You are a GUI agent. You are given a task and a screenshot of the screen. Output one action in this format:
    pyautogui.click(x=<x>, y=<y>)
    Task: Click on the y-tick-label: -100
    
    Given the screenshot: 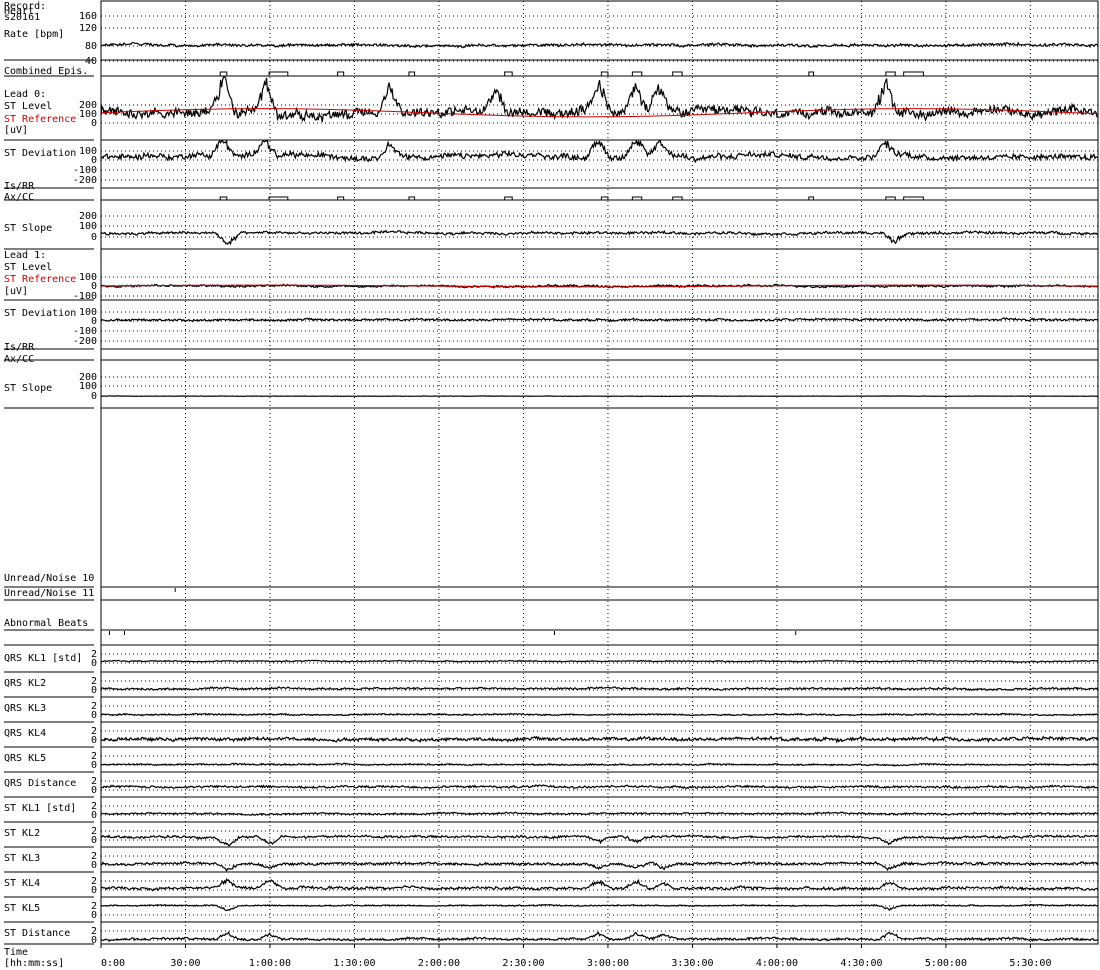 What is the action you would take?
    pyautogui.click(x=85, y=296)
    